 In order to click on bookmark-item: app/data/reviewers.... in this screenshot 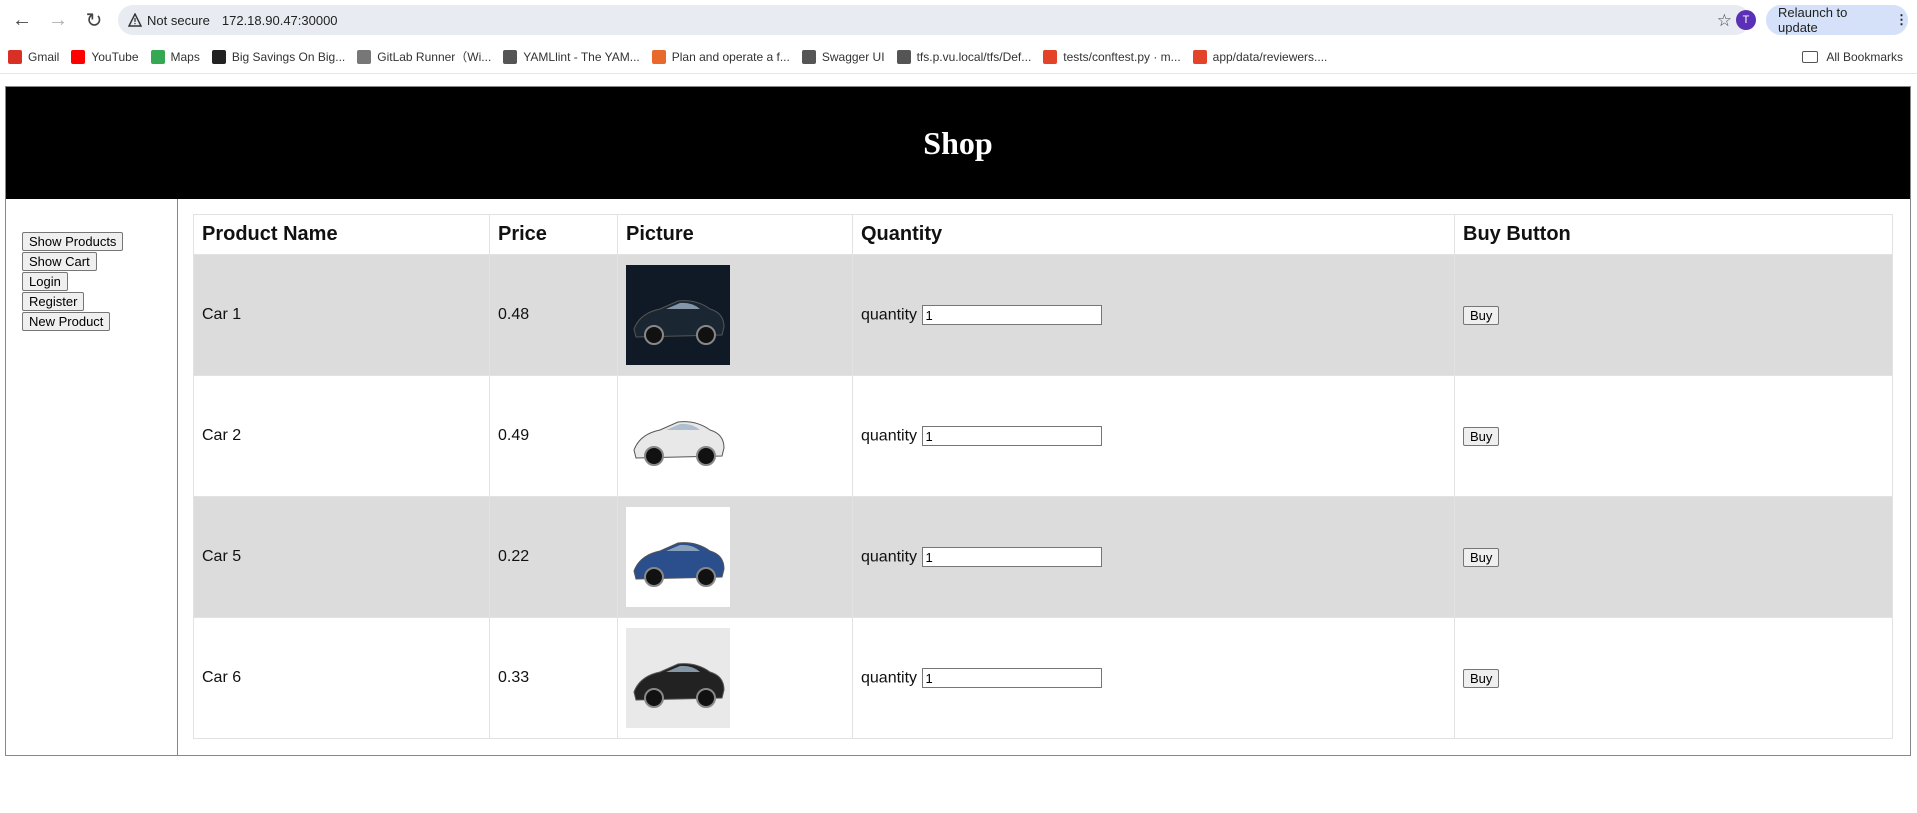, I will do `click(1260, 56)`.